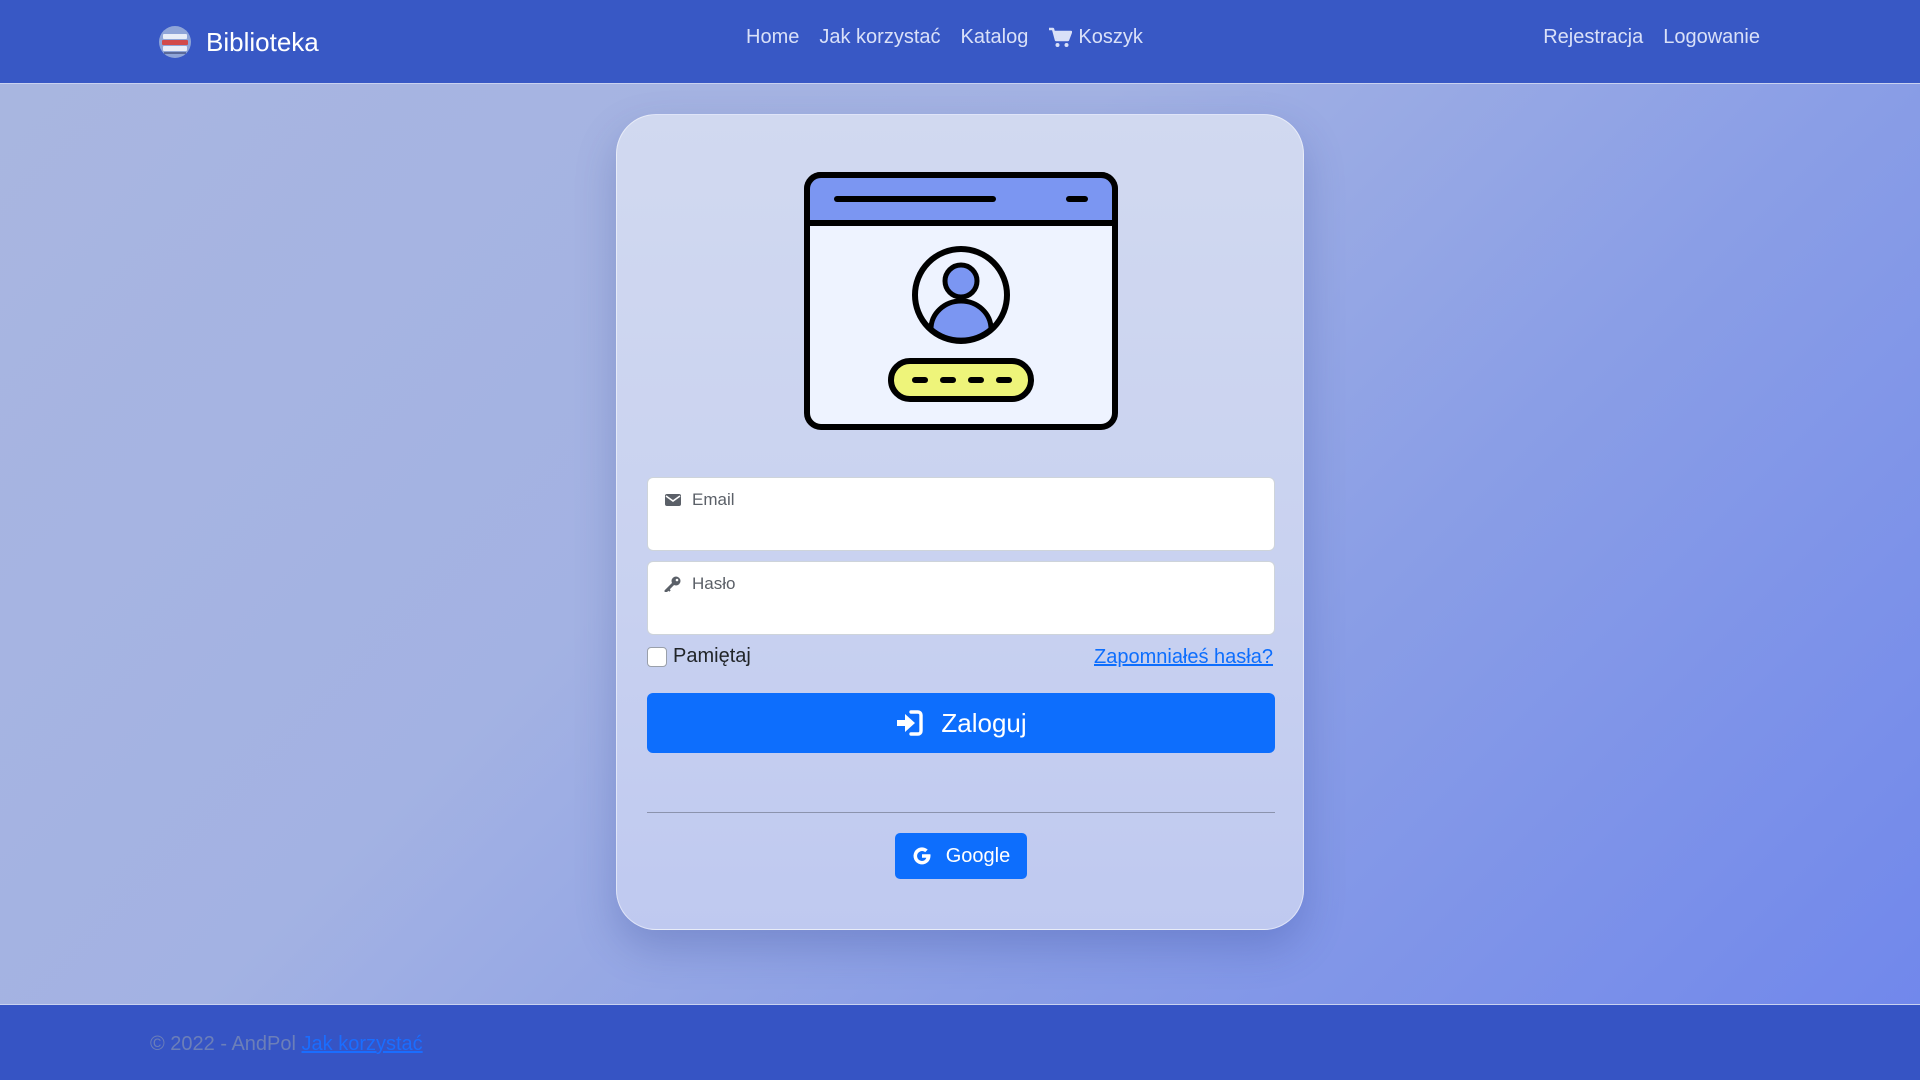  I want to click on nav-how-to-use: Jak korzystać, so click(879, 37).